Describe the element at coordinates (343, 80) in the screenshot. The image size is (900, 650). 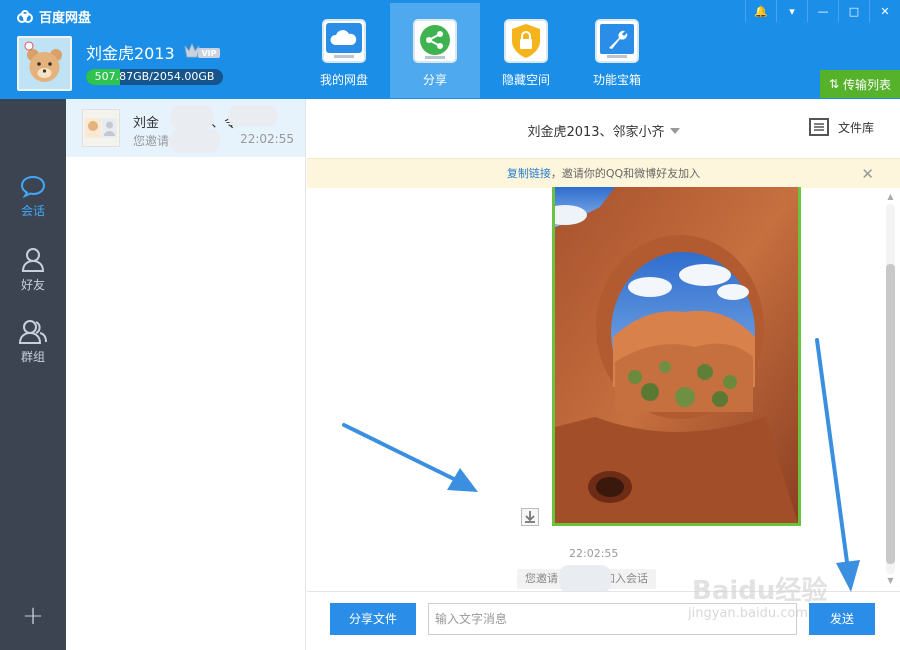
I see `tab-label: 我的网盘` at that location.